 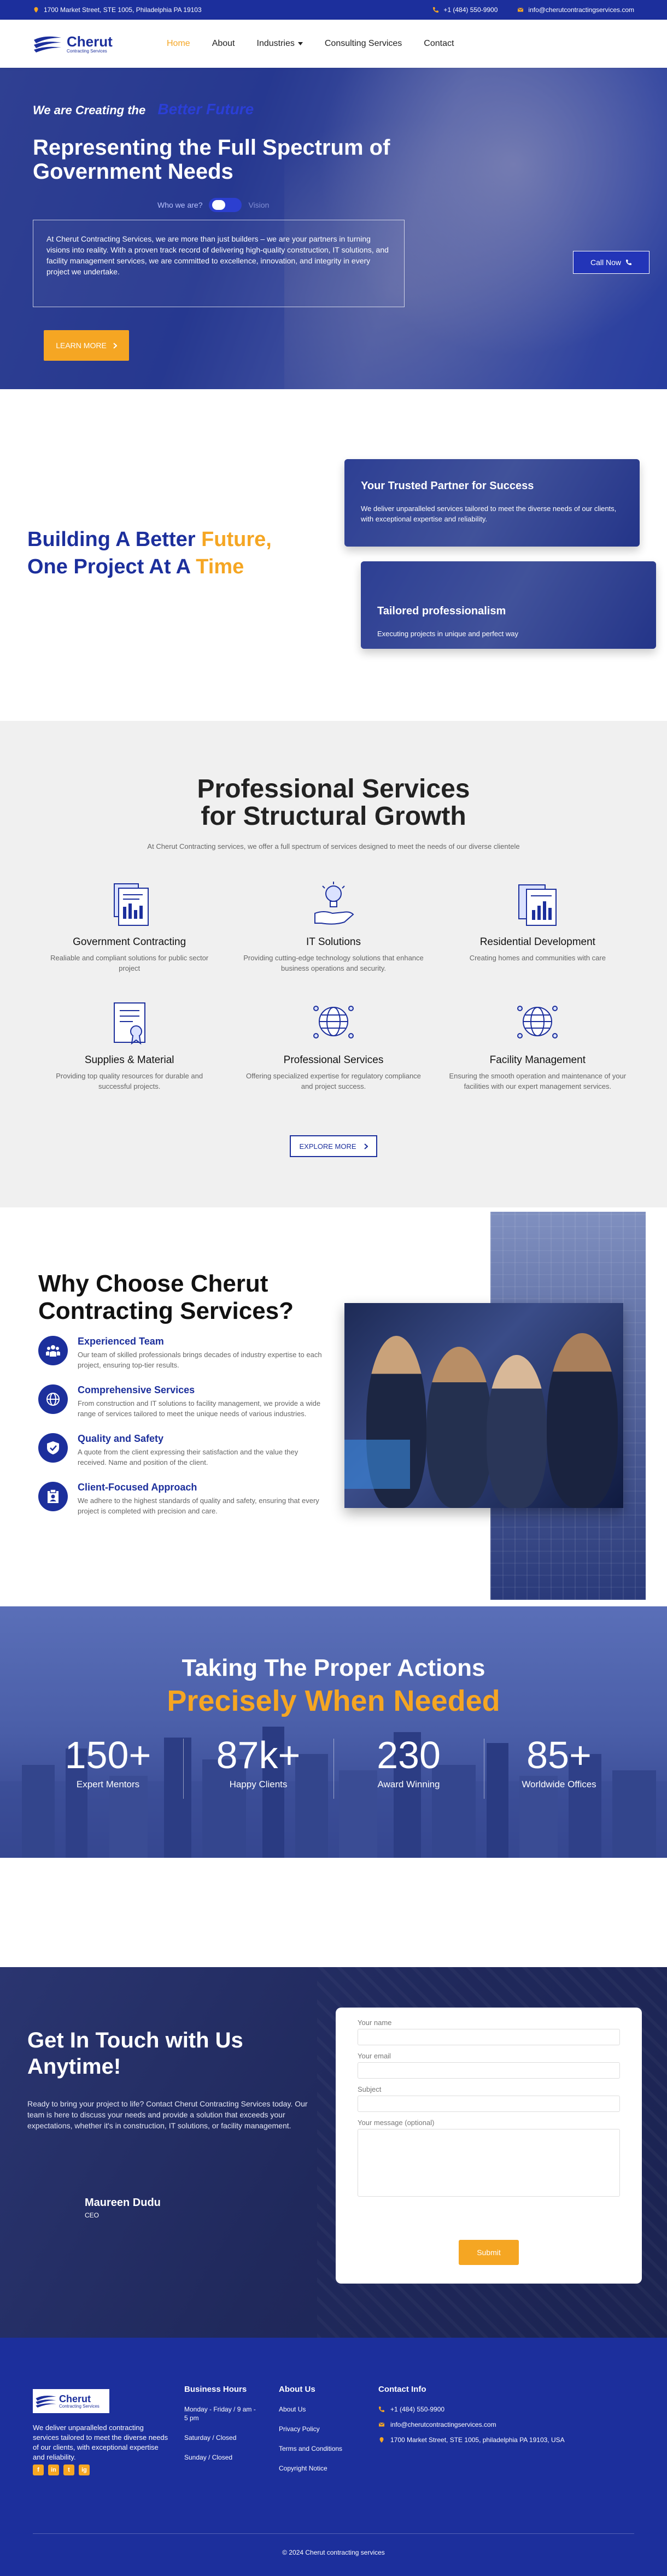 What do you see at coordinates (137, 1487) in the screenshot?
I see `why-item-name: Client-Focused Approach` at bounding box center [137, 1487].